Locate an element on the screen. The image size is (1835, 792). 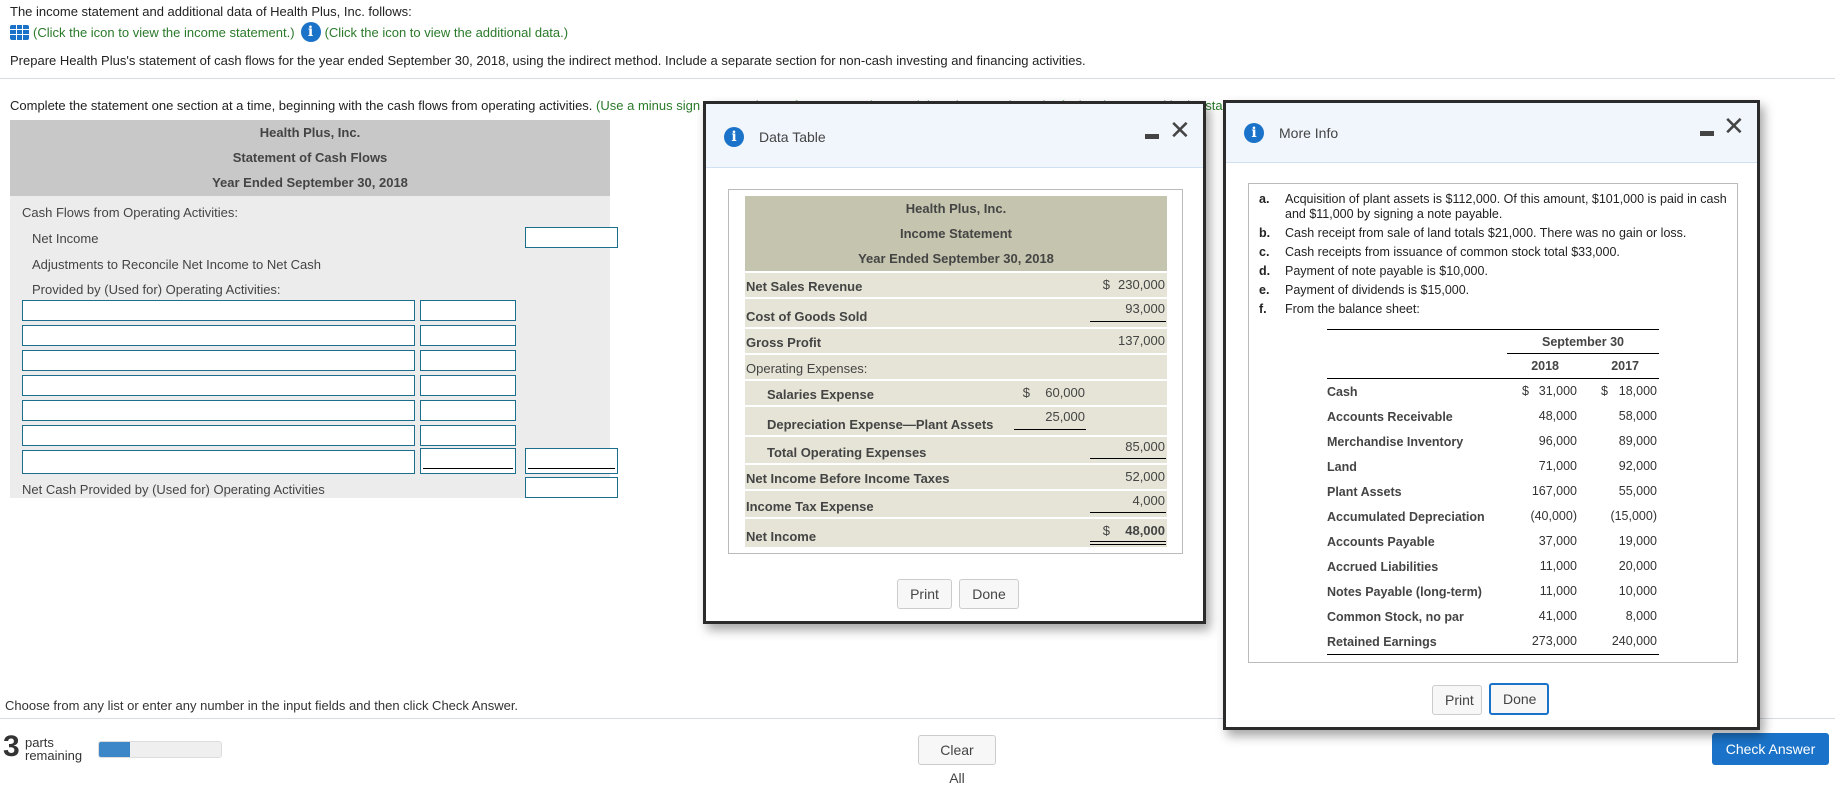
item-text: Payment of note payable is $10,000. is located at coordinates (1386, 271).